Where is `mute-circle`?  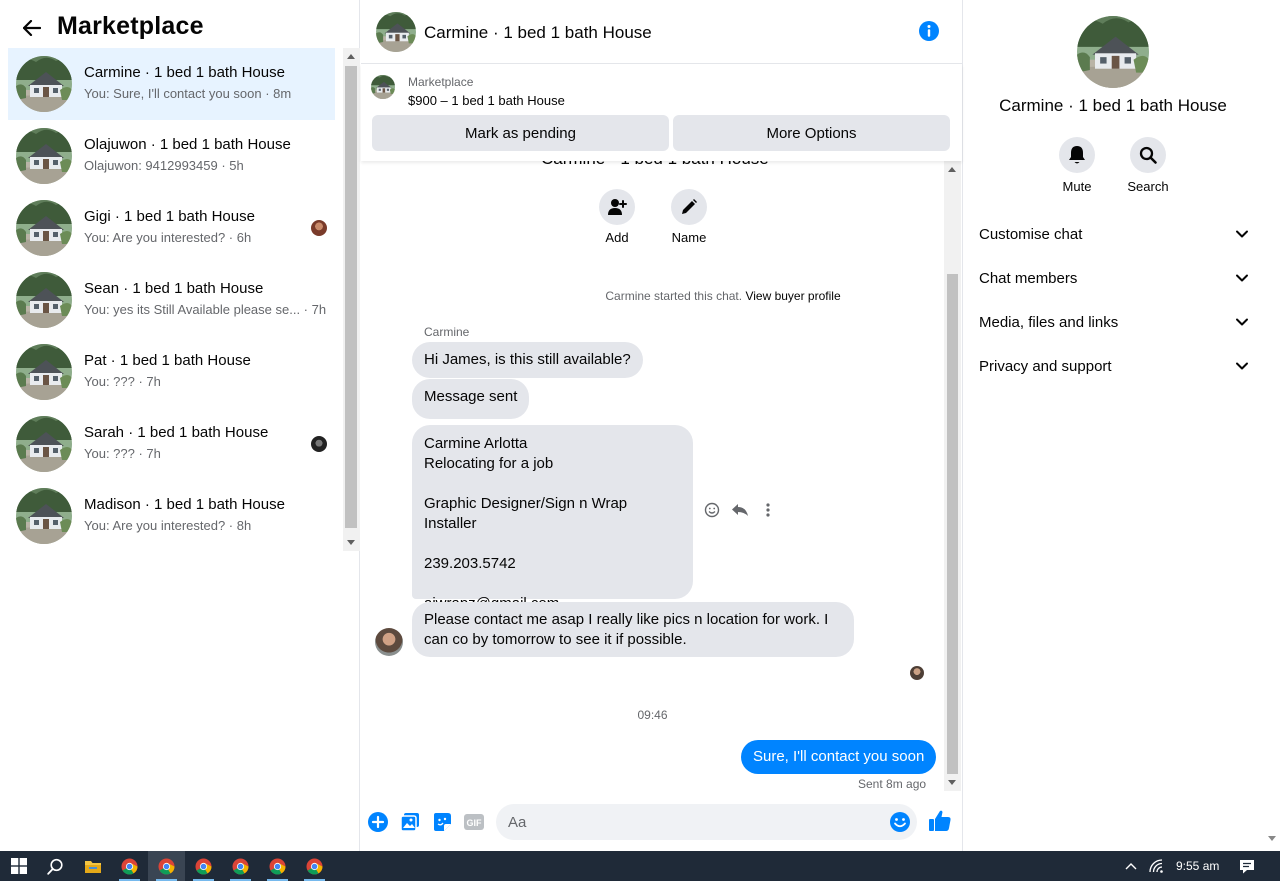
mute-circle is located at coordinates (1077, 155).